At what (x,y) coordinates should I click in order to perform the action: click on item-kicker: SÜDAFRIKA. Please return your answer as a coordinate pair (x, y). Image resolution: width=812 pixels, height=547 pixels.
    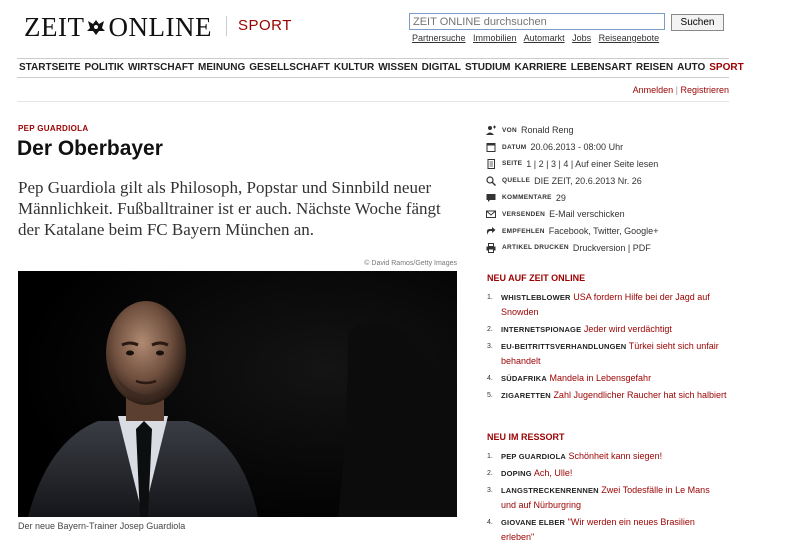
    Looking at the image, I should click on (524, 378).